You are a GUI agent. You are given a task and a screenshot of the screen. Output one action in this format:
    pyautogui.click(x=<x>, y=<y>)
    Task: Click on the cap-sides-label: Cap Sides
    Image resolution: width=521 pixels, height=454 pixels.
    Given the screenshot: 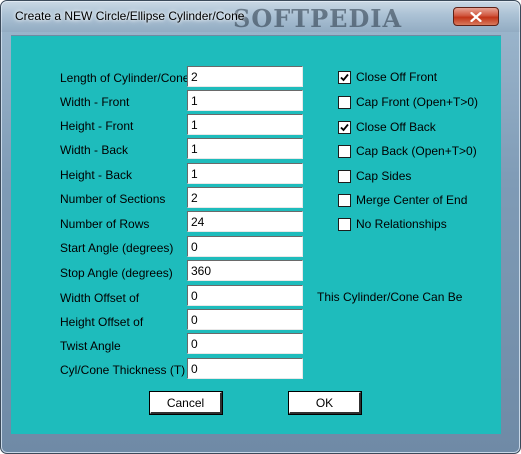 What is the action you would take?
    pyautogui.click(x=384, y=176)
    